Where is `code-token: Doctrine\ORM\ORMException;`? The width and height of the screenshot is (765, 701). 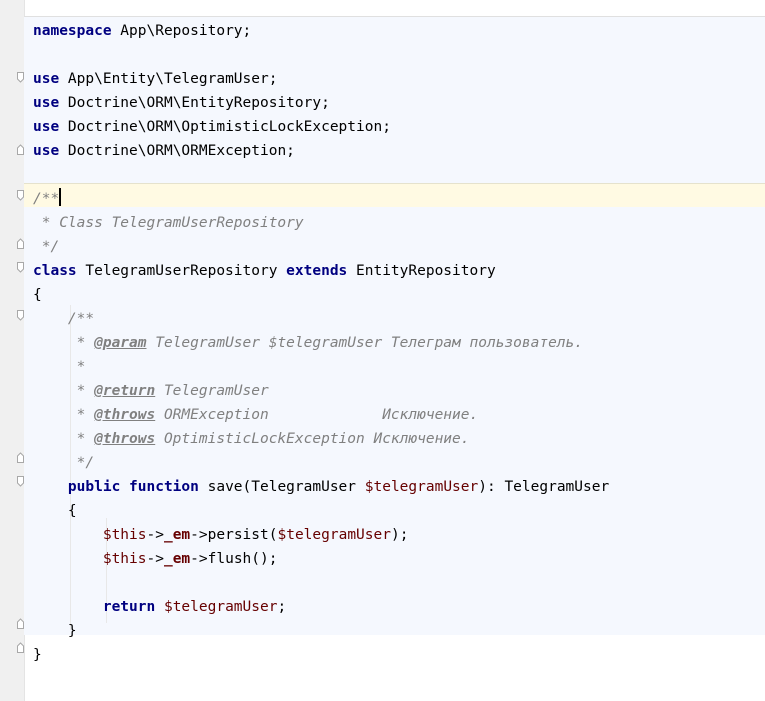
code-token: Doctrine\ORM\ORMException; is located at coordinates (177, 151).